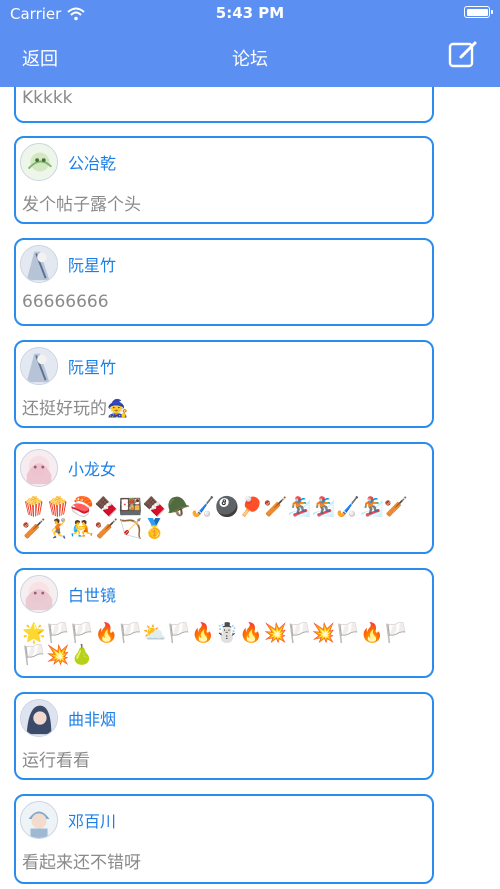 Image resolution: width=500 pixels, height=889 pixels. What do you see at coordinates (224, 282) in the screenshot?
I see `post-card: 阮星竹 66666666` at bounding box center [224, 282].